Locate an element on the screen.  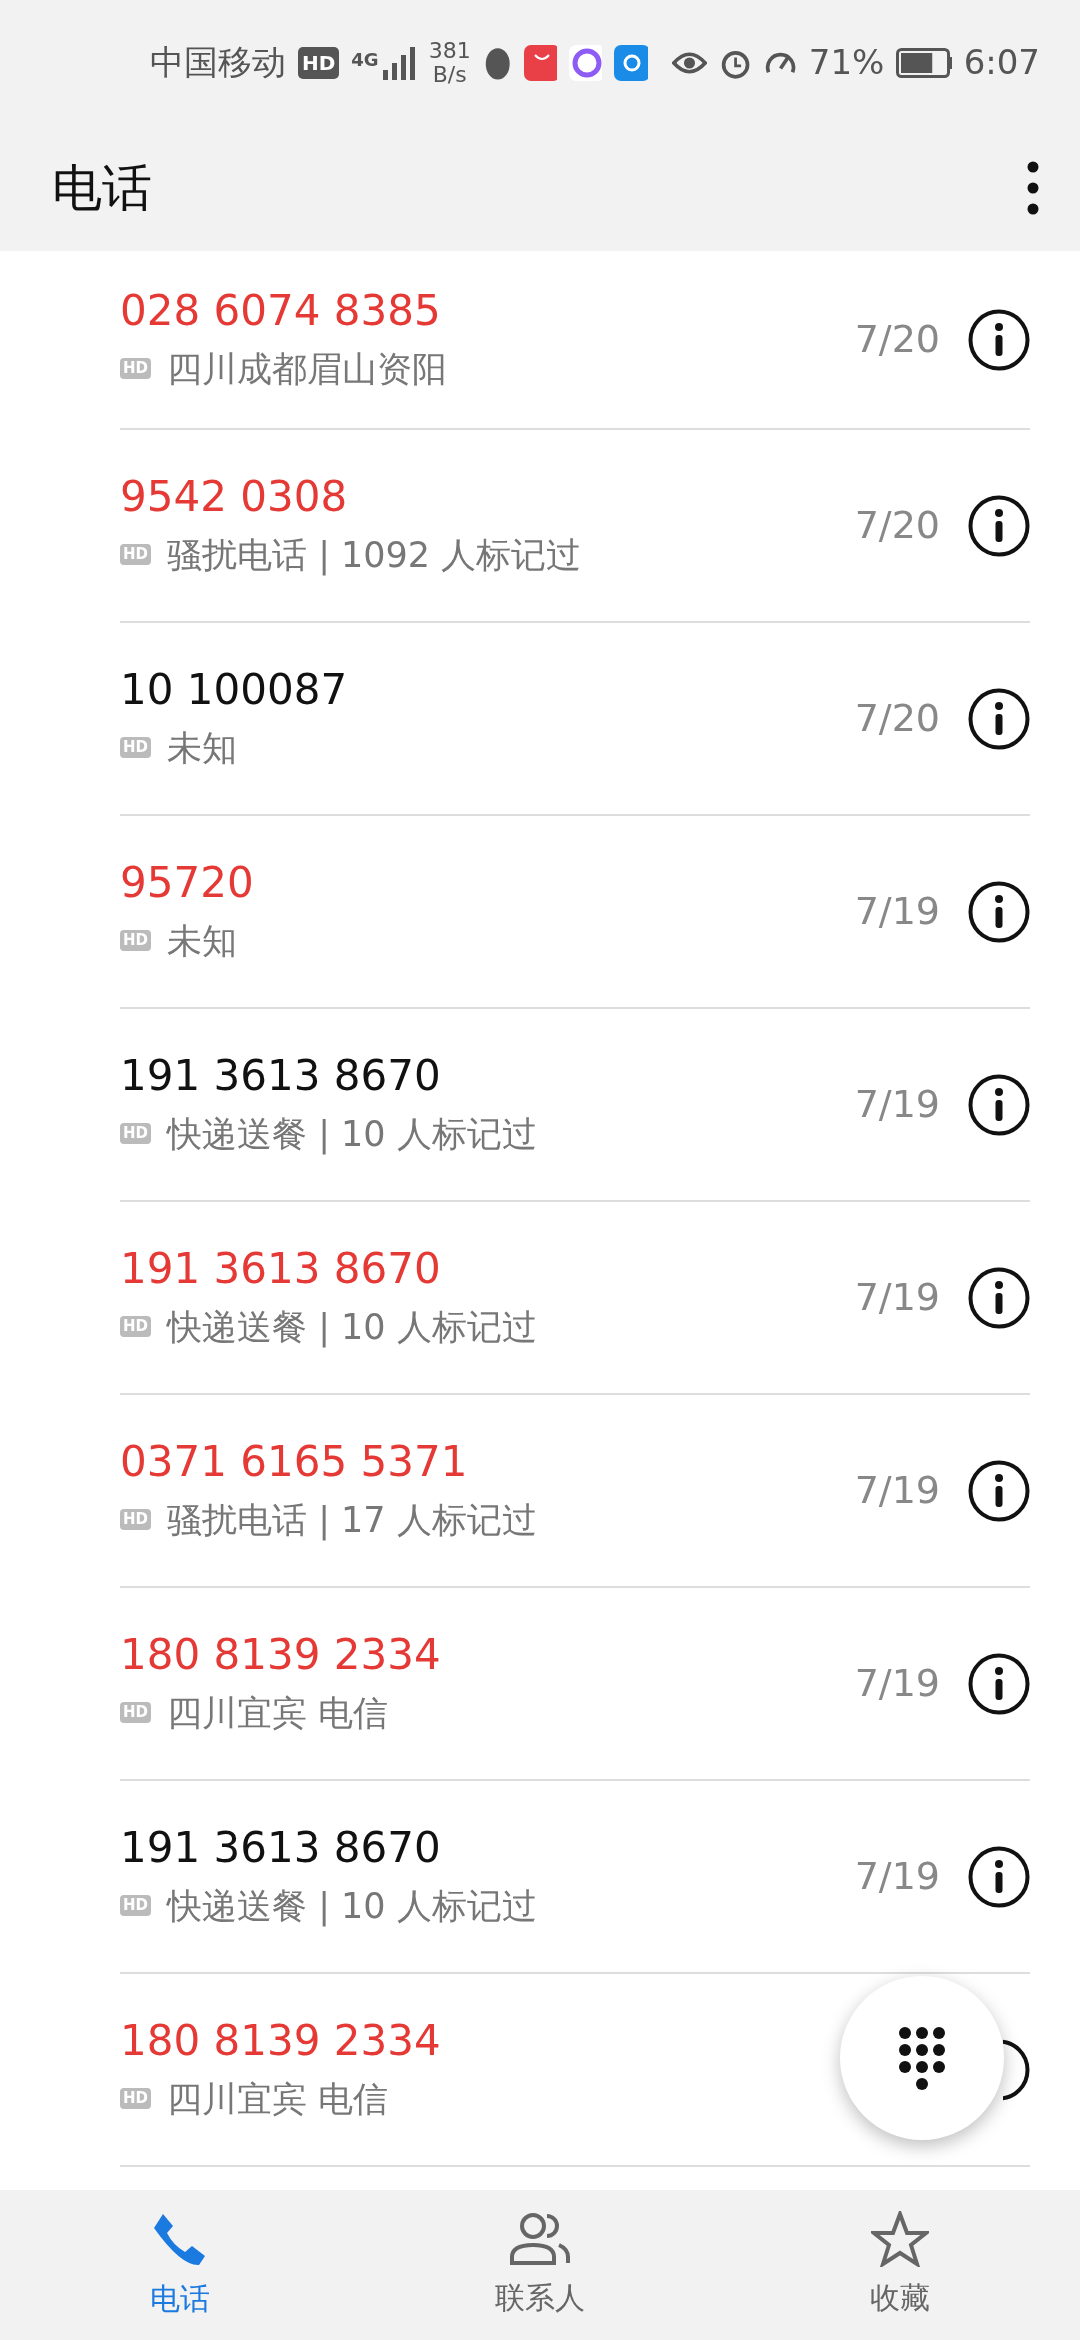
dialpad-button is located at coordinates (922, 2058).